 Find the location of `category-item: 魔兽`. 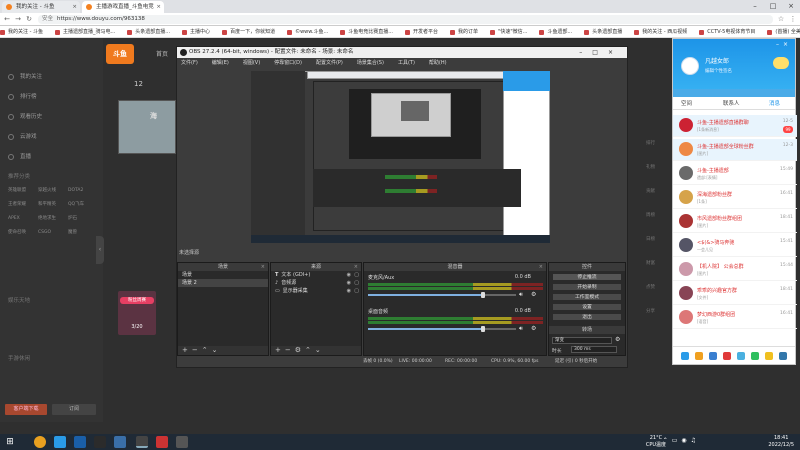

category-item: 魔兽 is located at coordinates (83, 233).